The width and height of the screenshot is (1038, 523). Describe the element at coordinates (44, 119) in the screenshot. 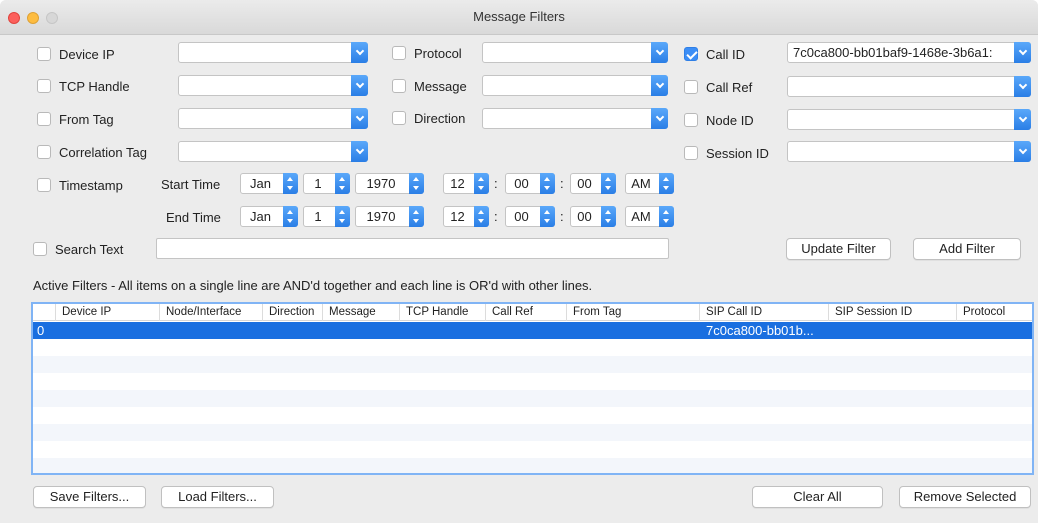

I see `from-tag-checkbox` at that location.